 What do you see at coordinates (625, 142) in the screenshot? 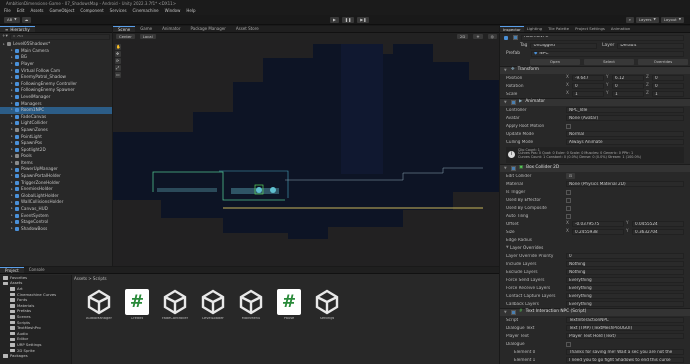
I see `property-field: Always Animate` at bounding box center [625, 142].